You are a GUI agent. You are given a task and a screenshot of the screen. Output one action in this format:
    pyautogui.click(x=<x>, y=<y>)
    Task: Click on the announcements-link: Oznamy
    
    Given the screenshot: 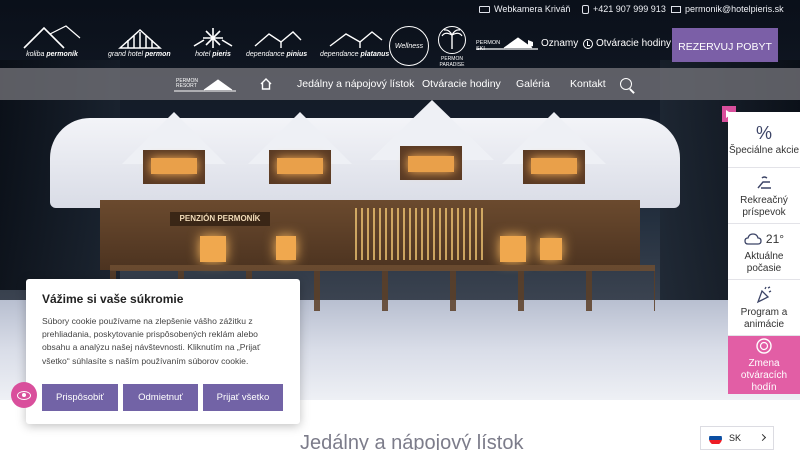 What is the action you would take?
    pyautogui.click(x=553, y=43)
    